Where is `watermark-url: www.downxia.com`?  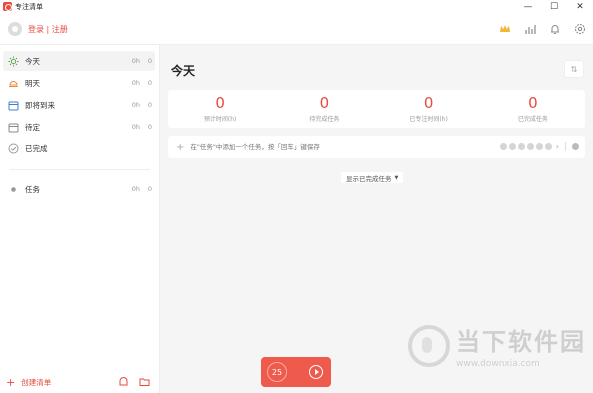
watermark-url: www.downxia.com is located at coordinates (498, 364).